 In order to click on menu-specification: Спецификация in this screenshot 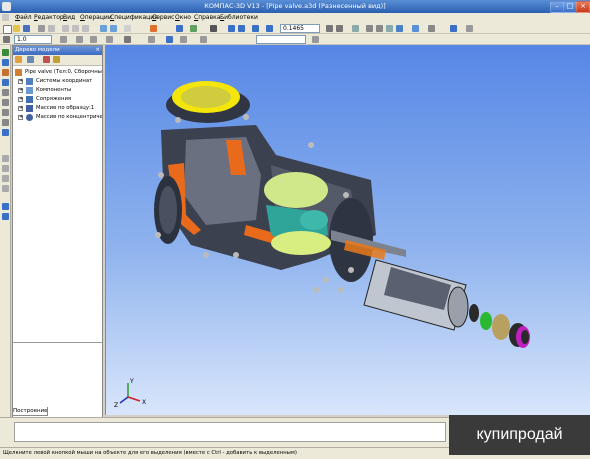, I will do `click(134, 17)`.